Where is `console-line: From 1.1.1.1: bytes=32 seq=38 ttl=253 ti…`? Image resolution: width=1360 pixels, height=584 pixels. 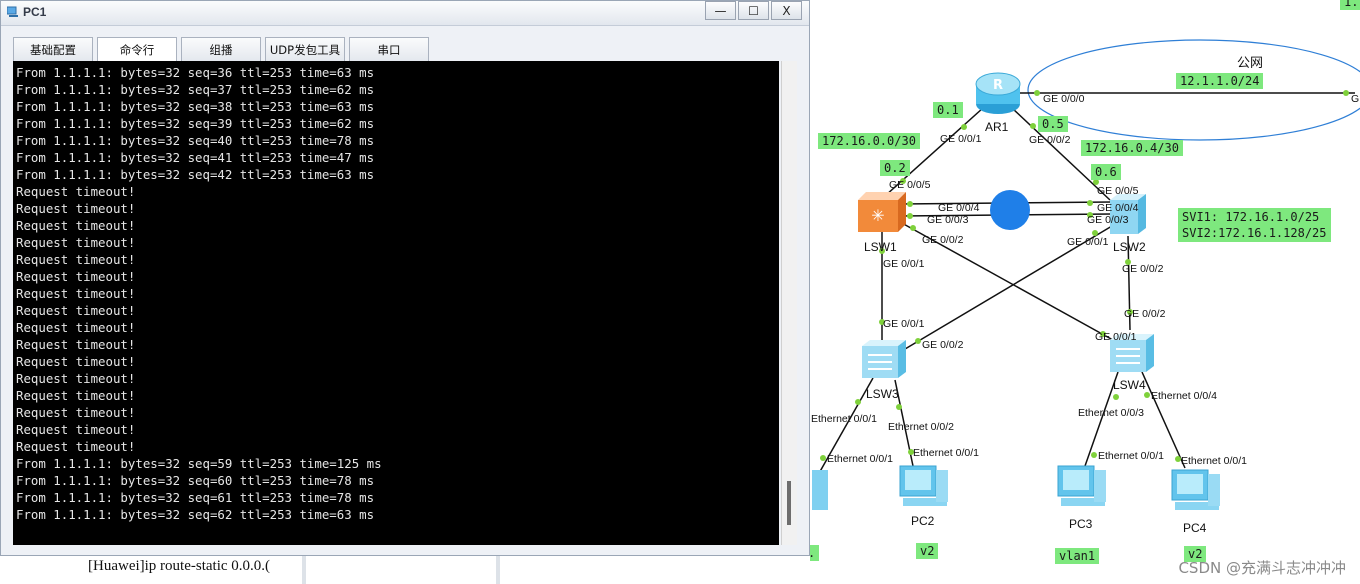 console-line: From 1.1.1.1: bytes=32 seq=38 ttl=253 ti… is located at coordinates (195, 106).